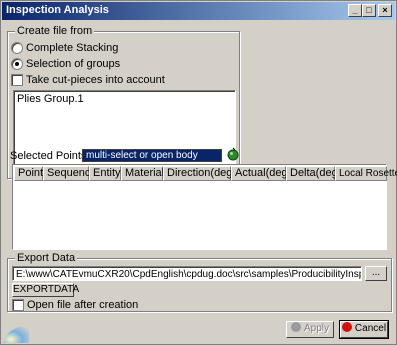 The height and width of the screenshot is (346, 397). What do you see at coordinates (17, 80) in the screenshot?
I see `cut-pieces-checkbox` at bounding box center [17, 80].